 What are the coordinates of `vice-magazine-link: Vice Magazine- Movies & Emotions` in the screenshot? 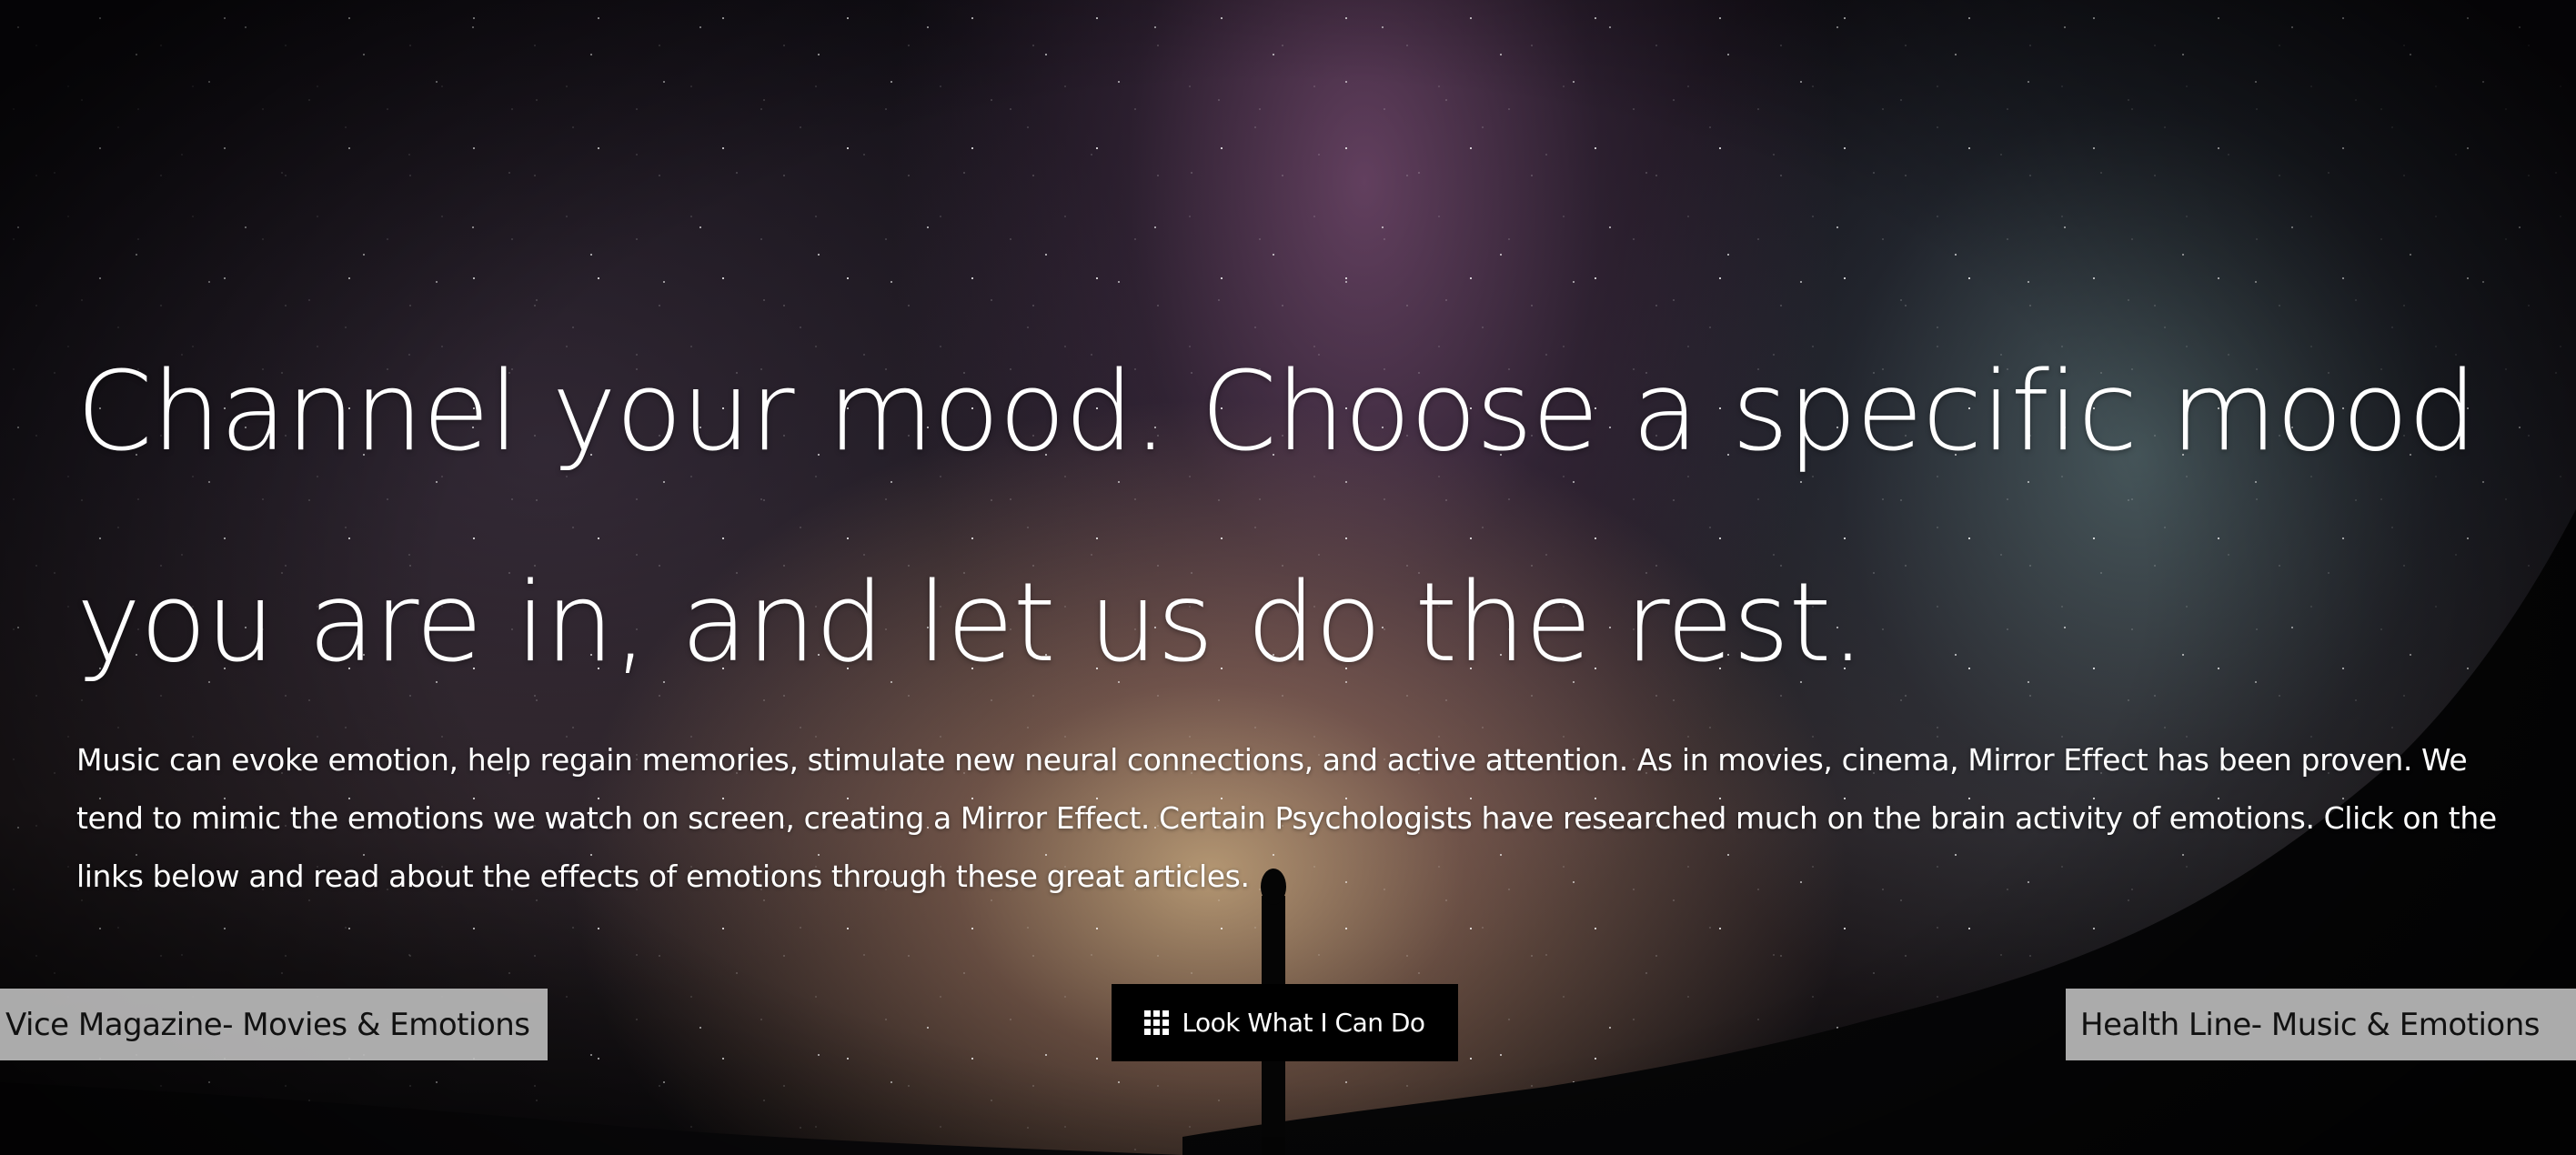 It's located at (274, 1025).